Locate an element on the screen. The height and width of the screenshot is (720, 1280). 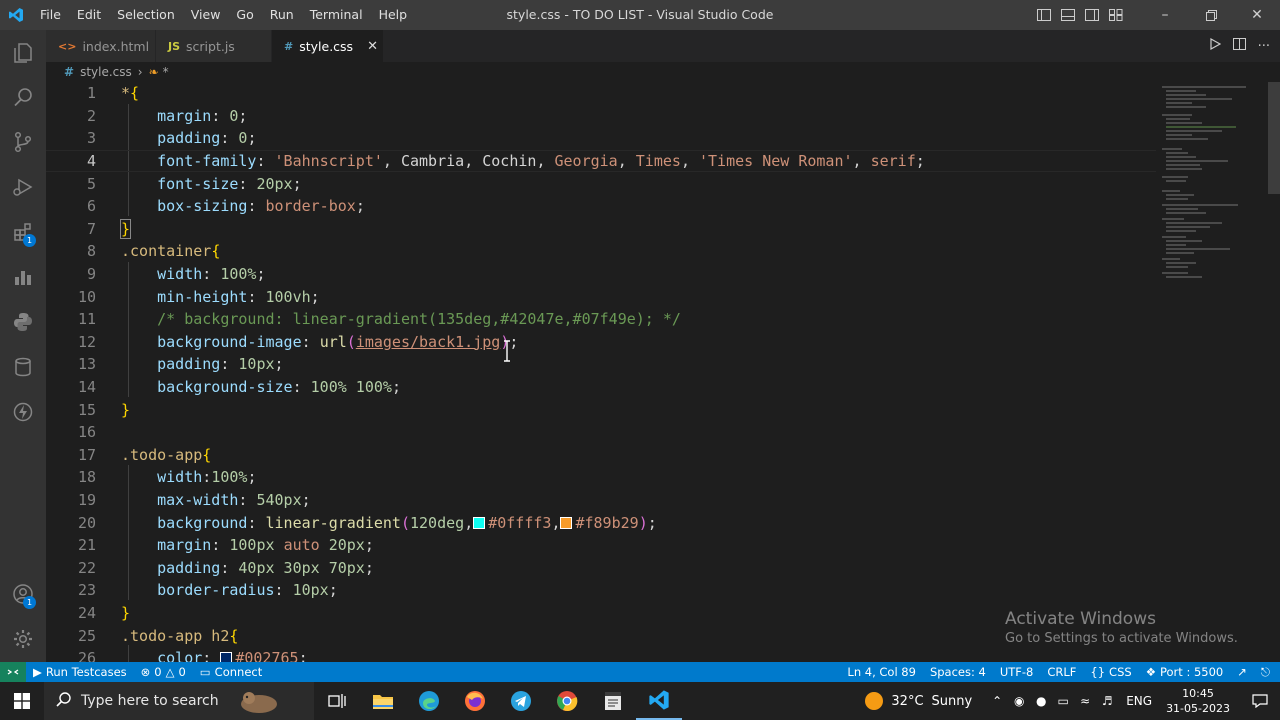
split-editor-icon is located at coordinates (1239, 46).